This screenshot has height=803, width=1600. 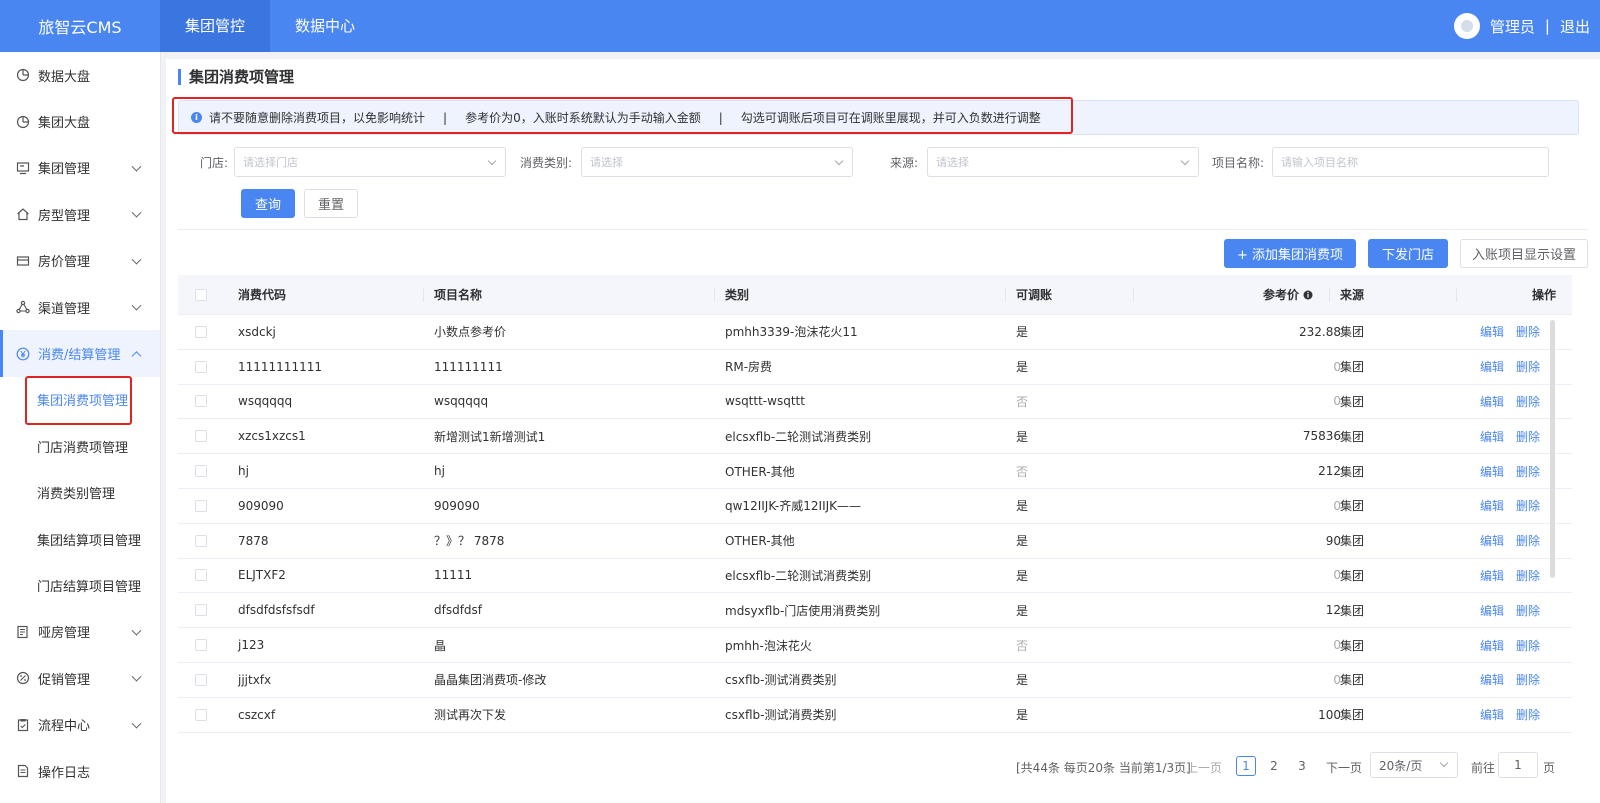 I want to click on sidebar-subitem-store-consumption: 门店消费项管理, so click(x=80, y=446).